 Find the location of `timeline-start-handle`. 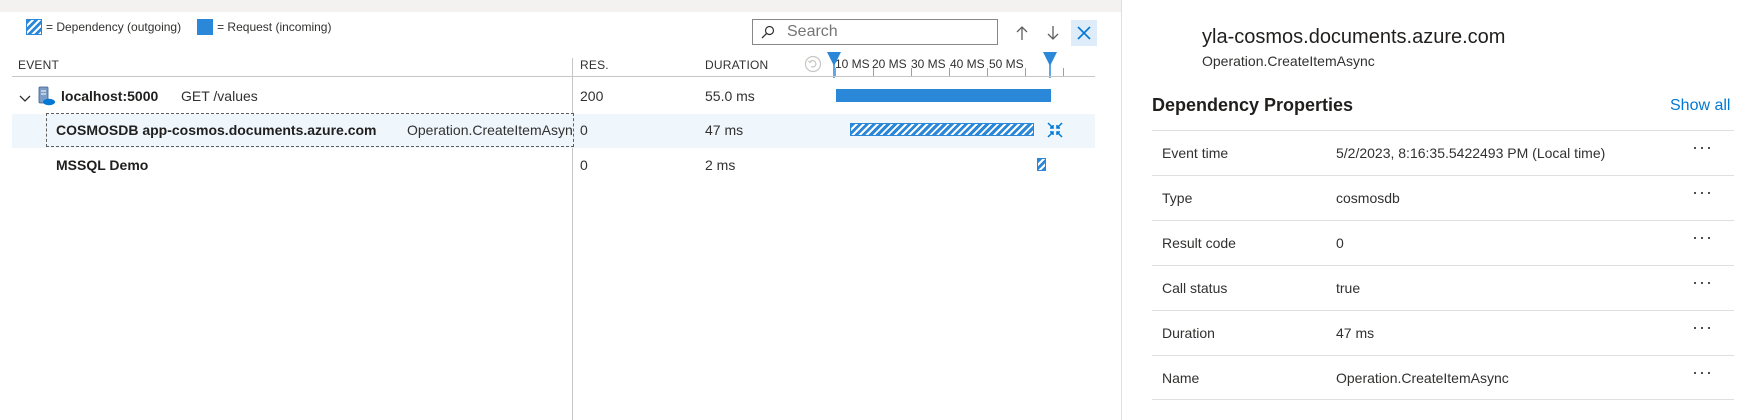

timeline-start-handle is located at coordinates (834, 67).